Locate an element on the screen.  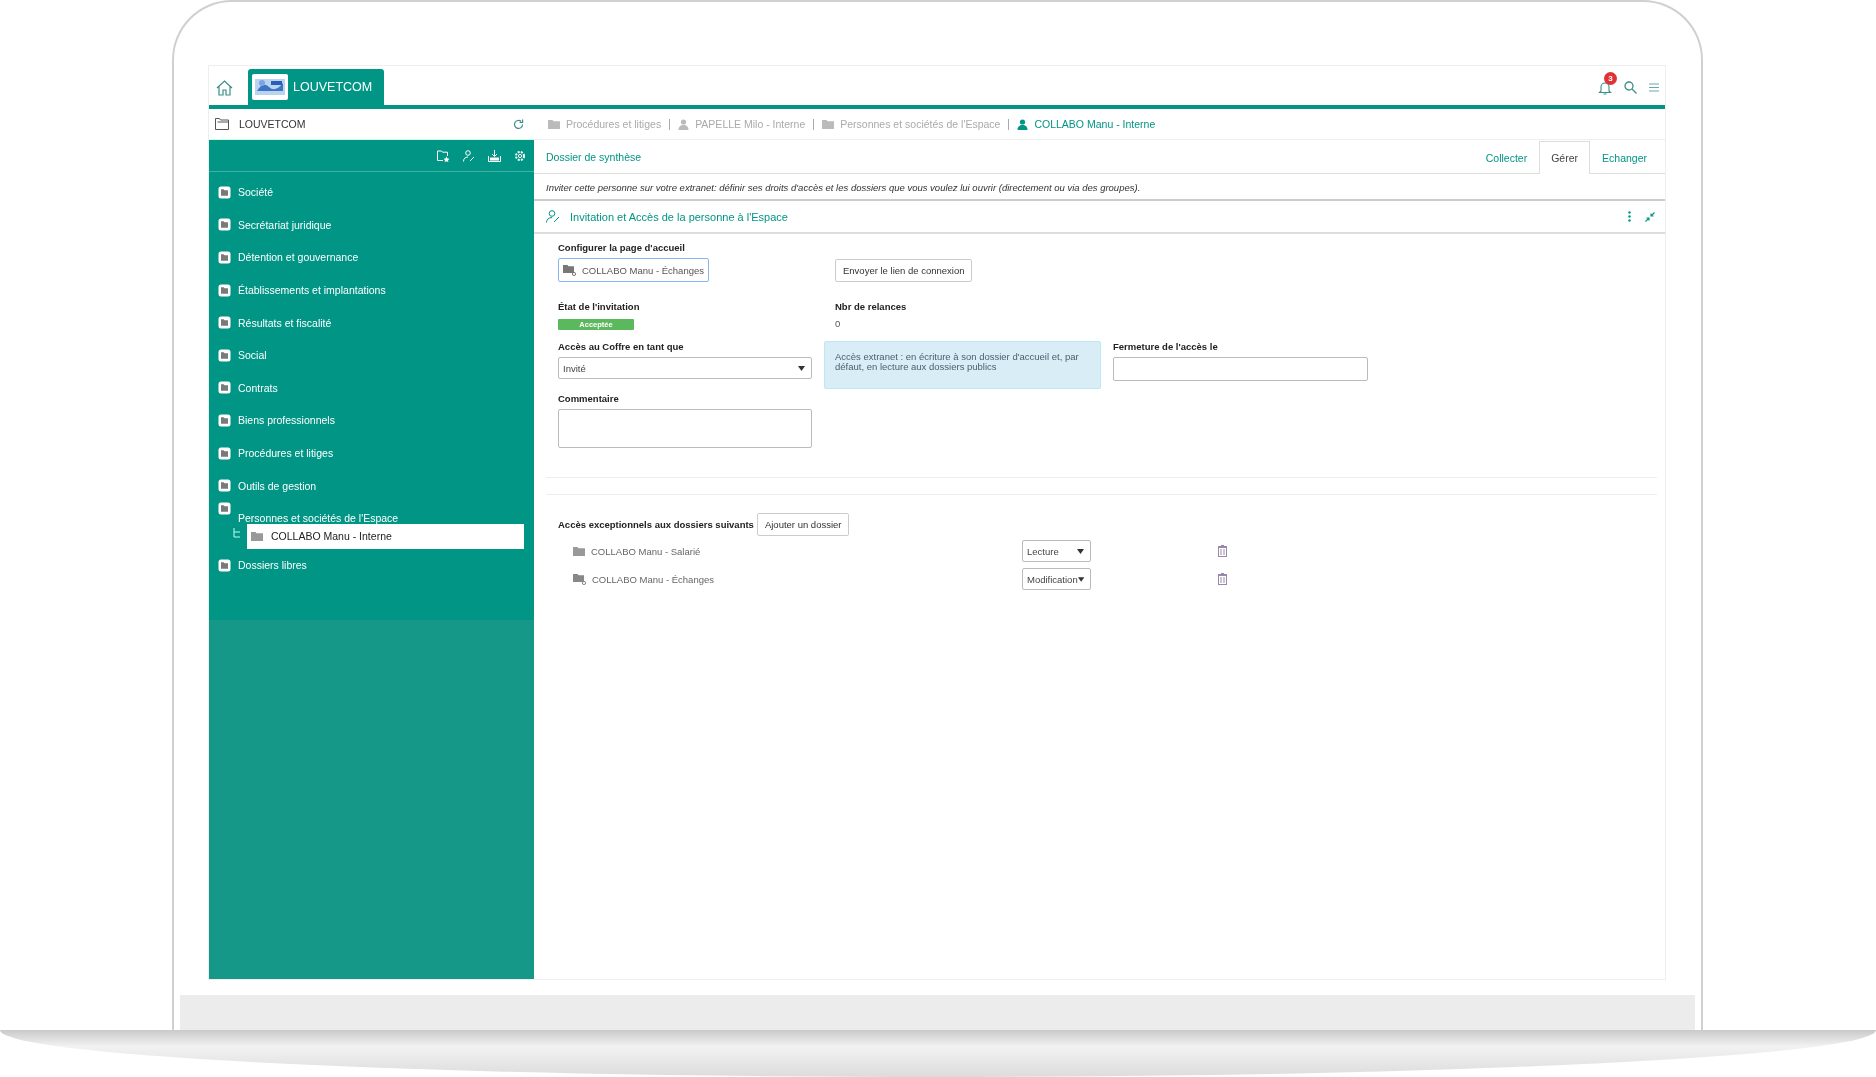
home-icon is located at coordinates (224, 87).